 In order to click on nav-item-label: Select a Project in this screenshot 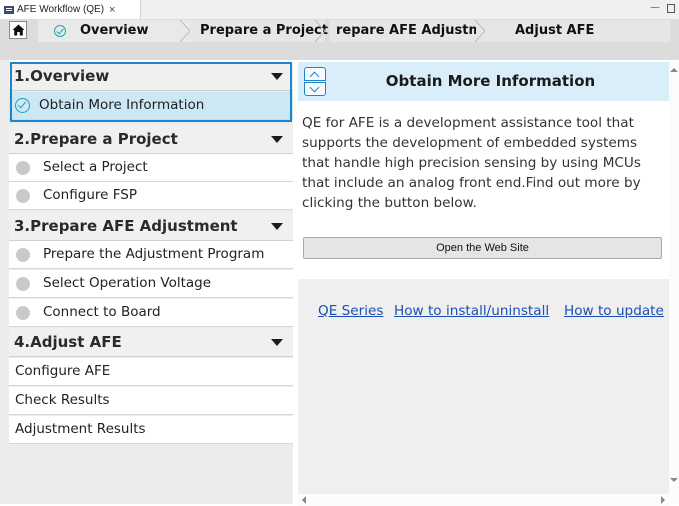, I will do `click(95, 167)`.